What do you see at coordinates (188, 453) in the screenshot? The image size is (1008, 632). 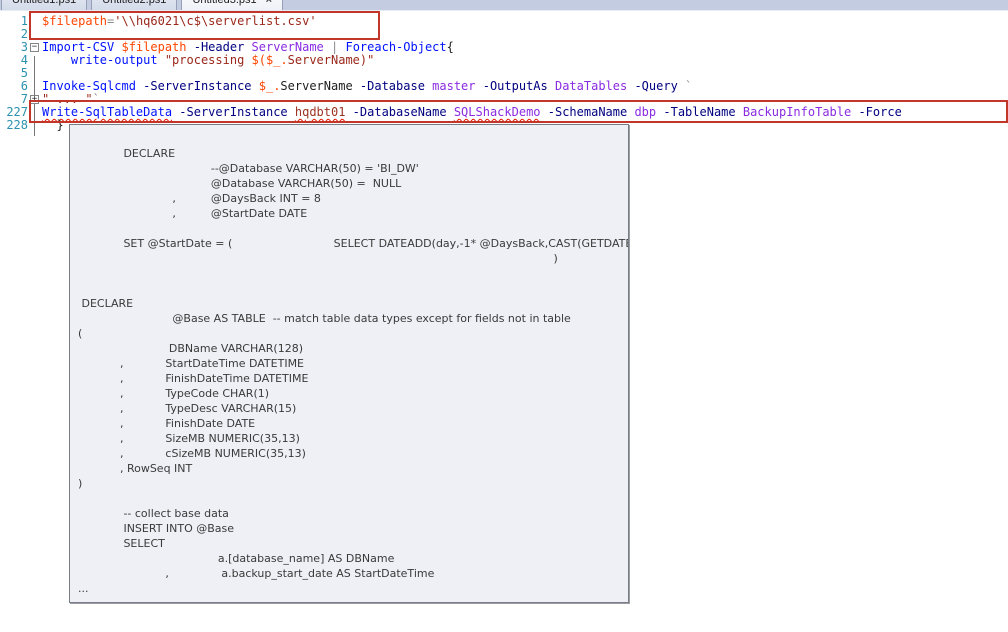 I see `sql-line: , cSizeMB NUMERIC(35,13)` at bounding box center [188, 453].